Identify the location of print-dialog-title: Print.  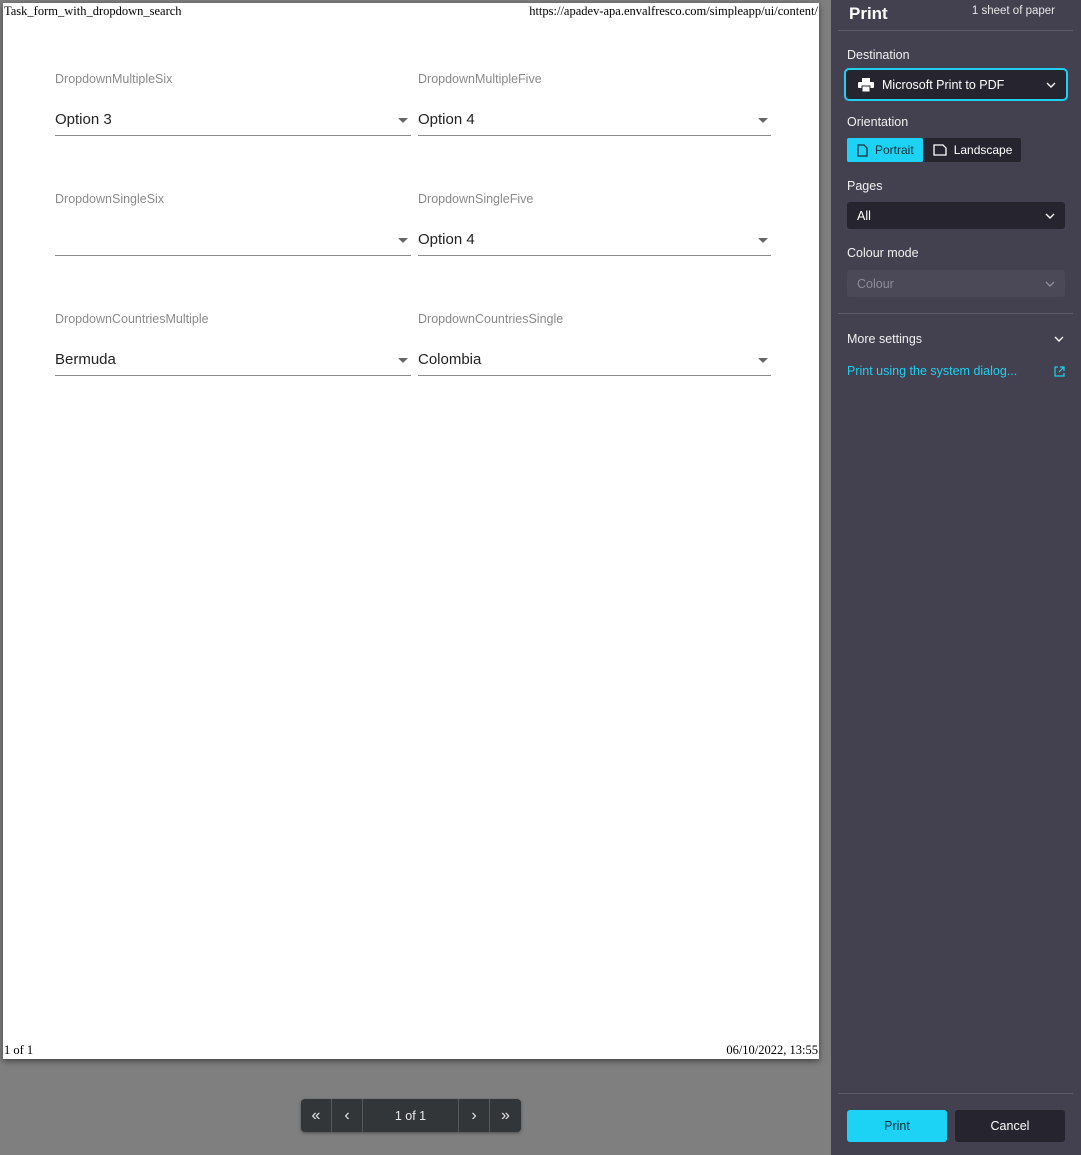
(868, 13).